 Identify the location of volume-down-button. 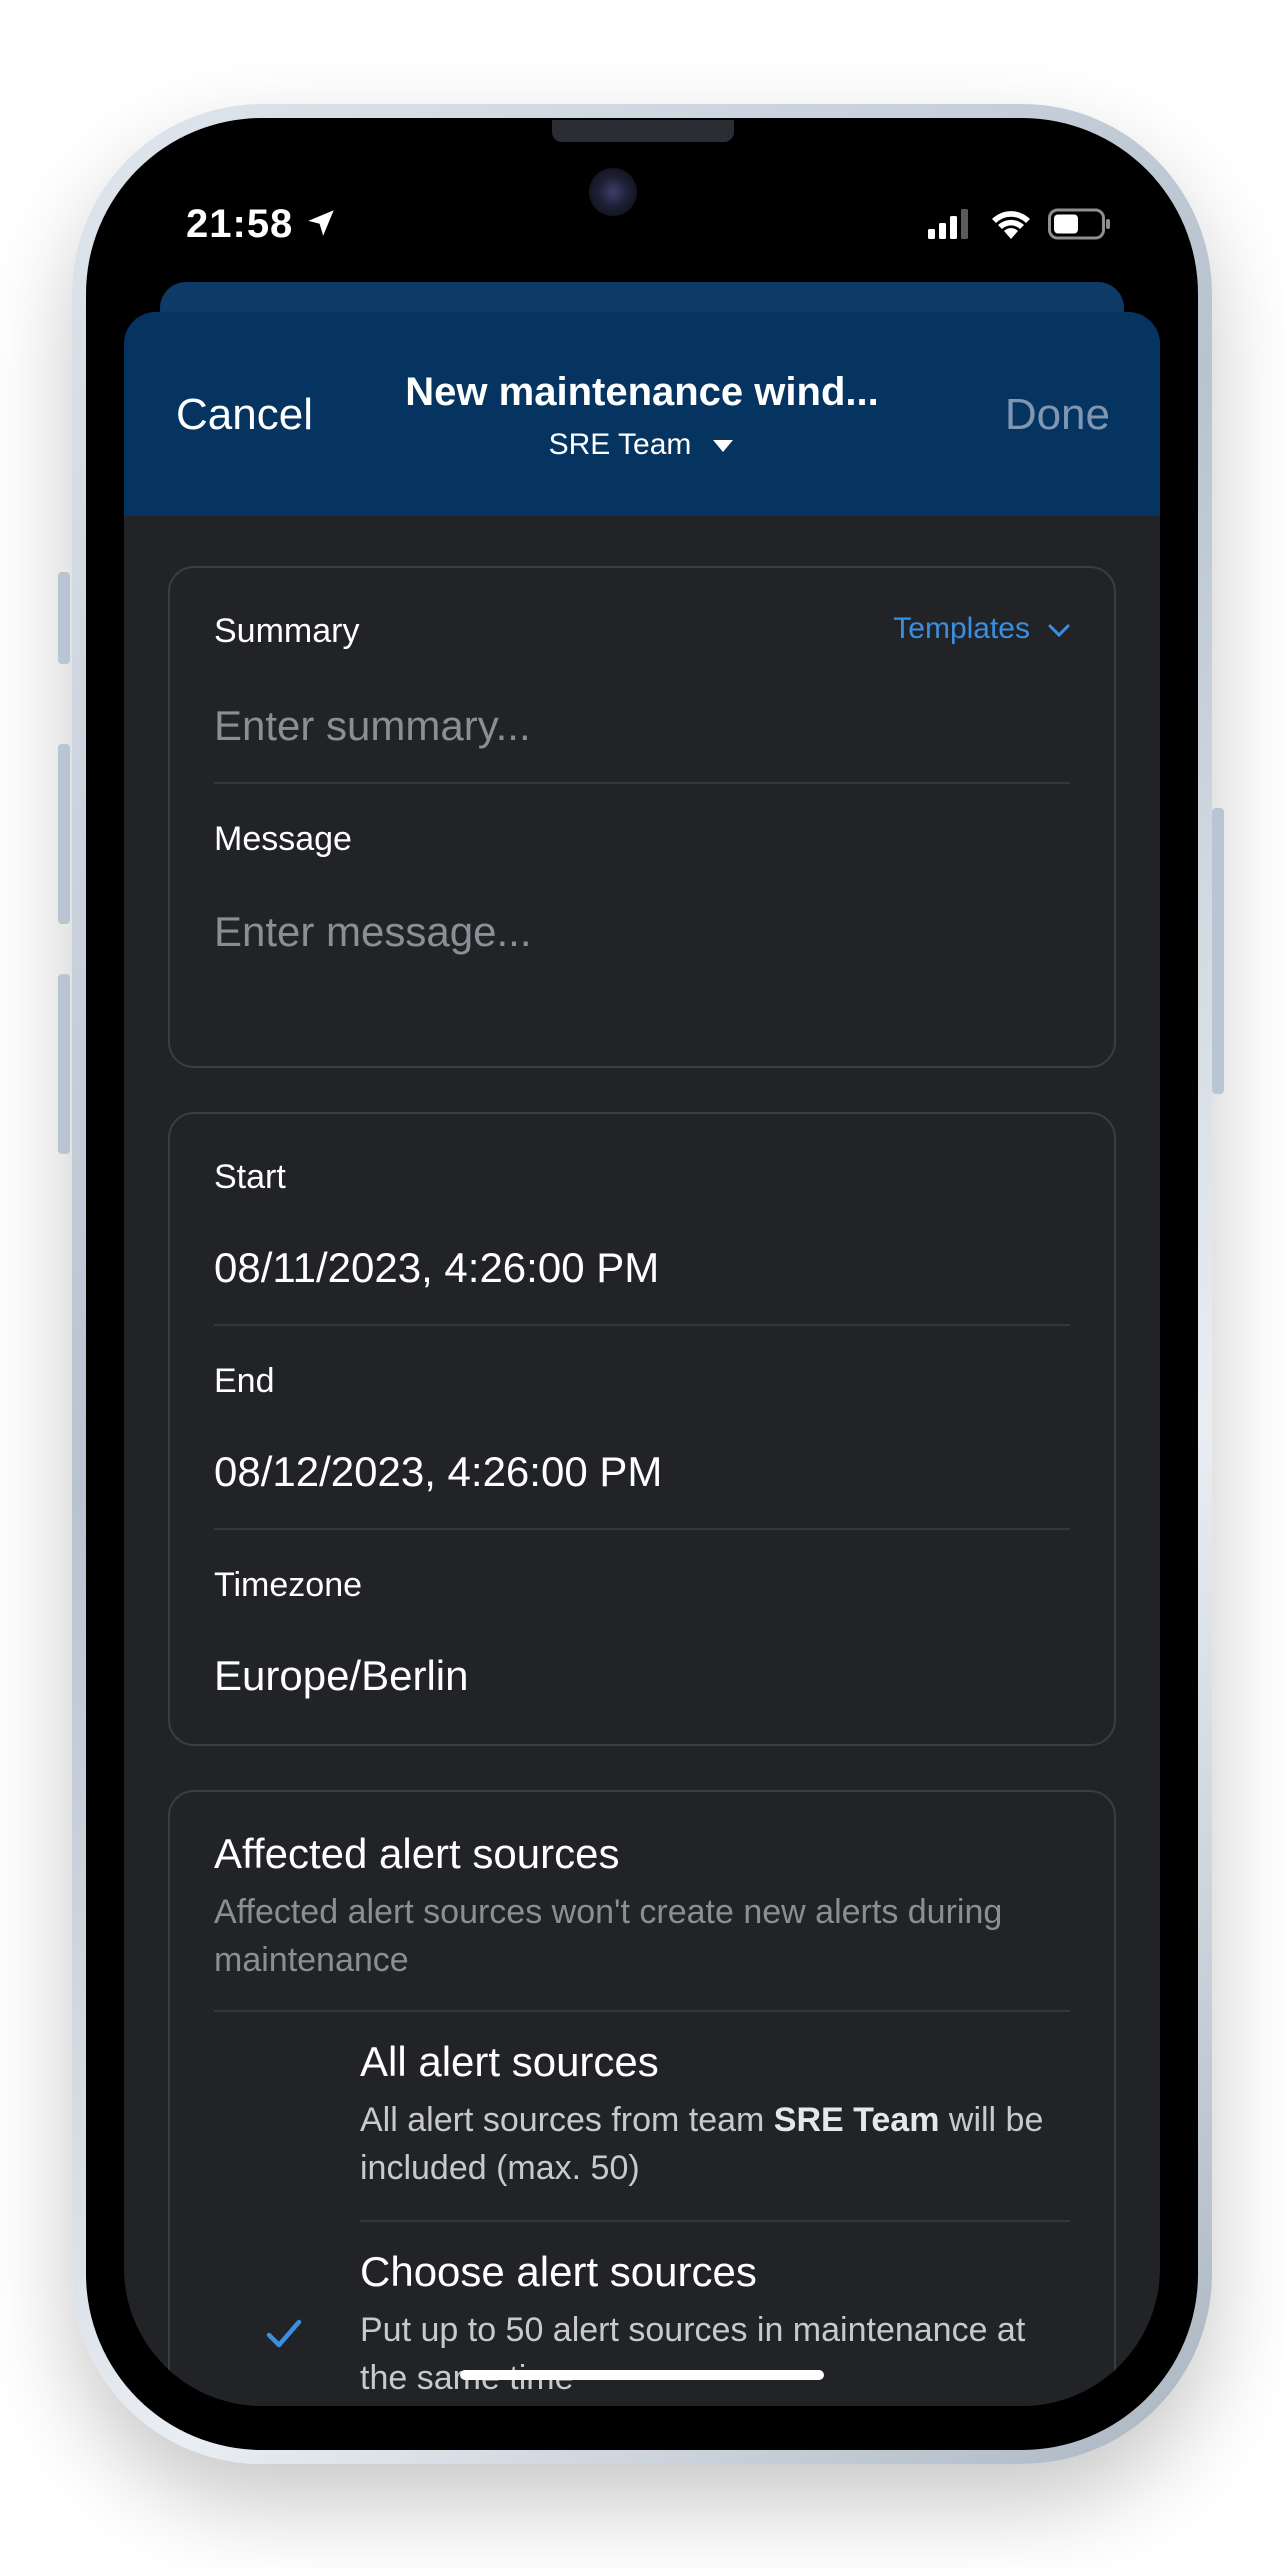
(64, 1064).